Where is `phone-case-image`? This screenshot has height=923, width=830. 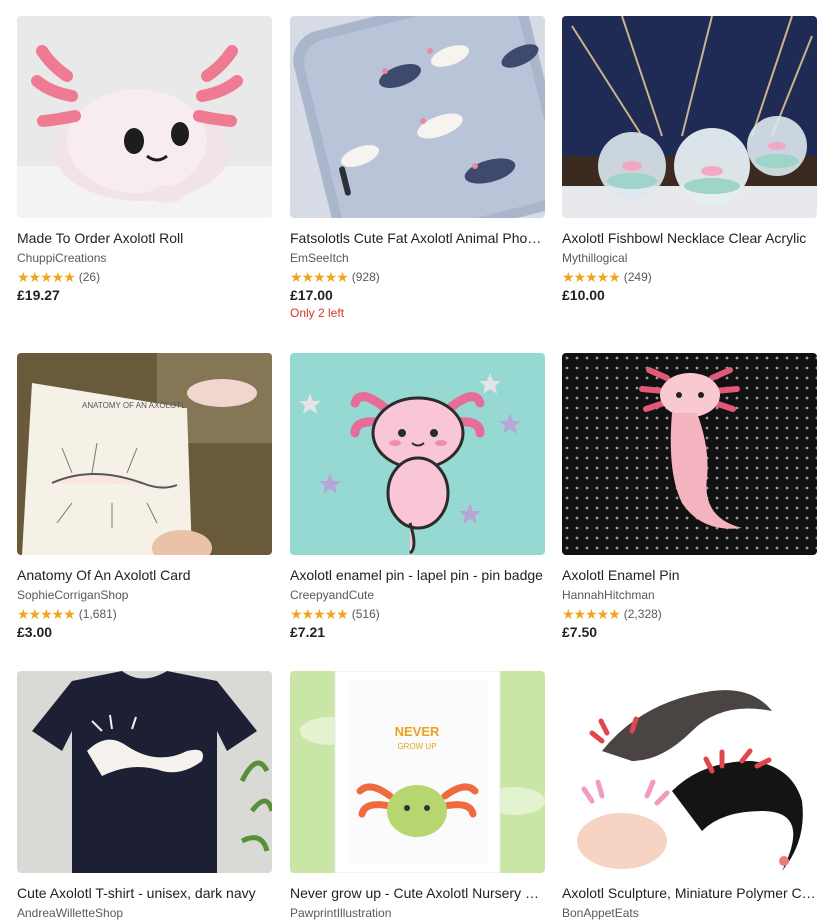
phone-case-image is located at coordinates (417, 117).